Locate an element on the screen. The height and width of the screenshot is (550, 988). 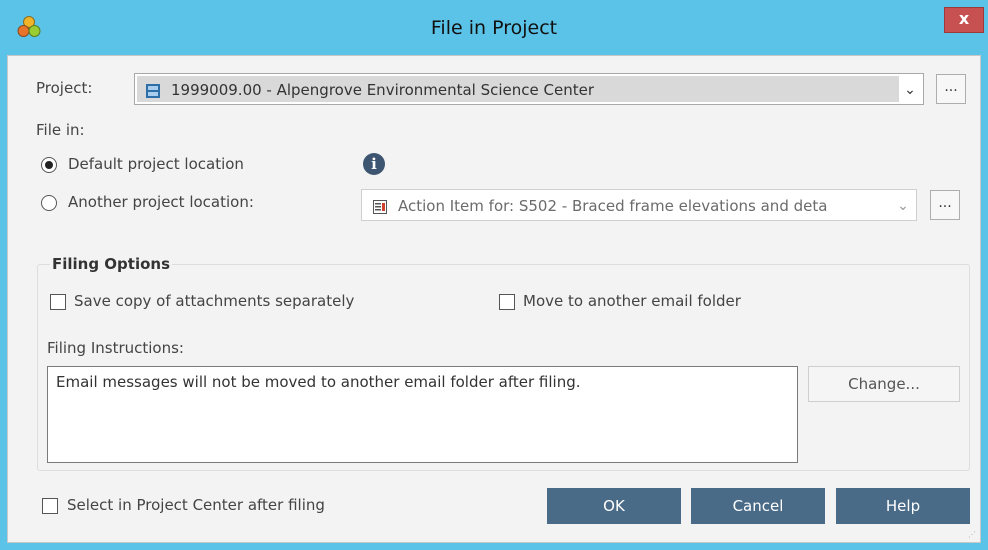
another-location-radio is located at coordinates (49, 203).